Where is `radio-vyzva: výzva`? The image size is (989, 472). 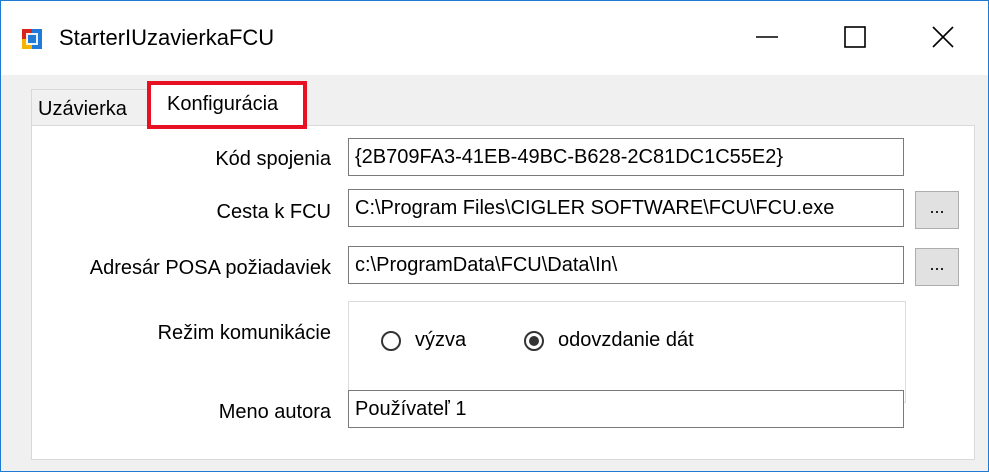 radio-vyzva: výzva is located at coordinates (423, 340).